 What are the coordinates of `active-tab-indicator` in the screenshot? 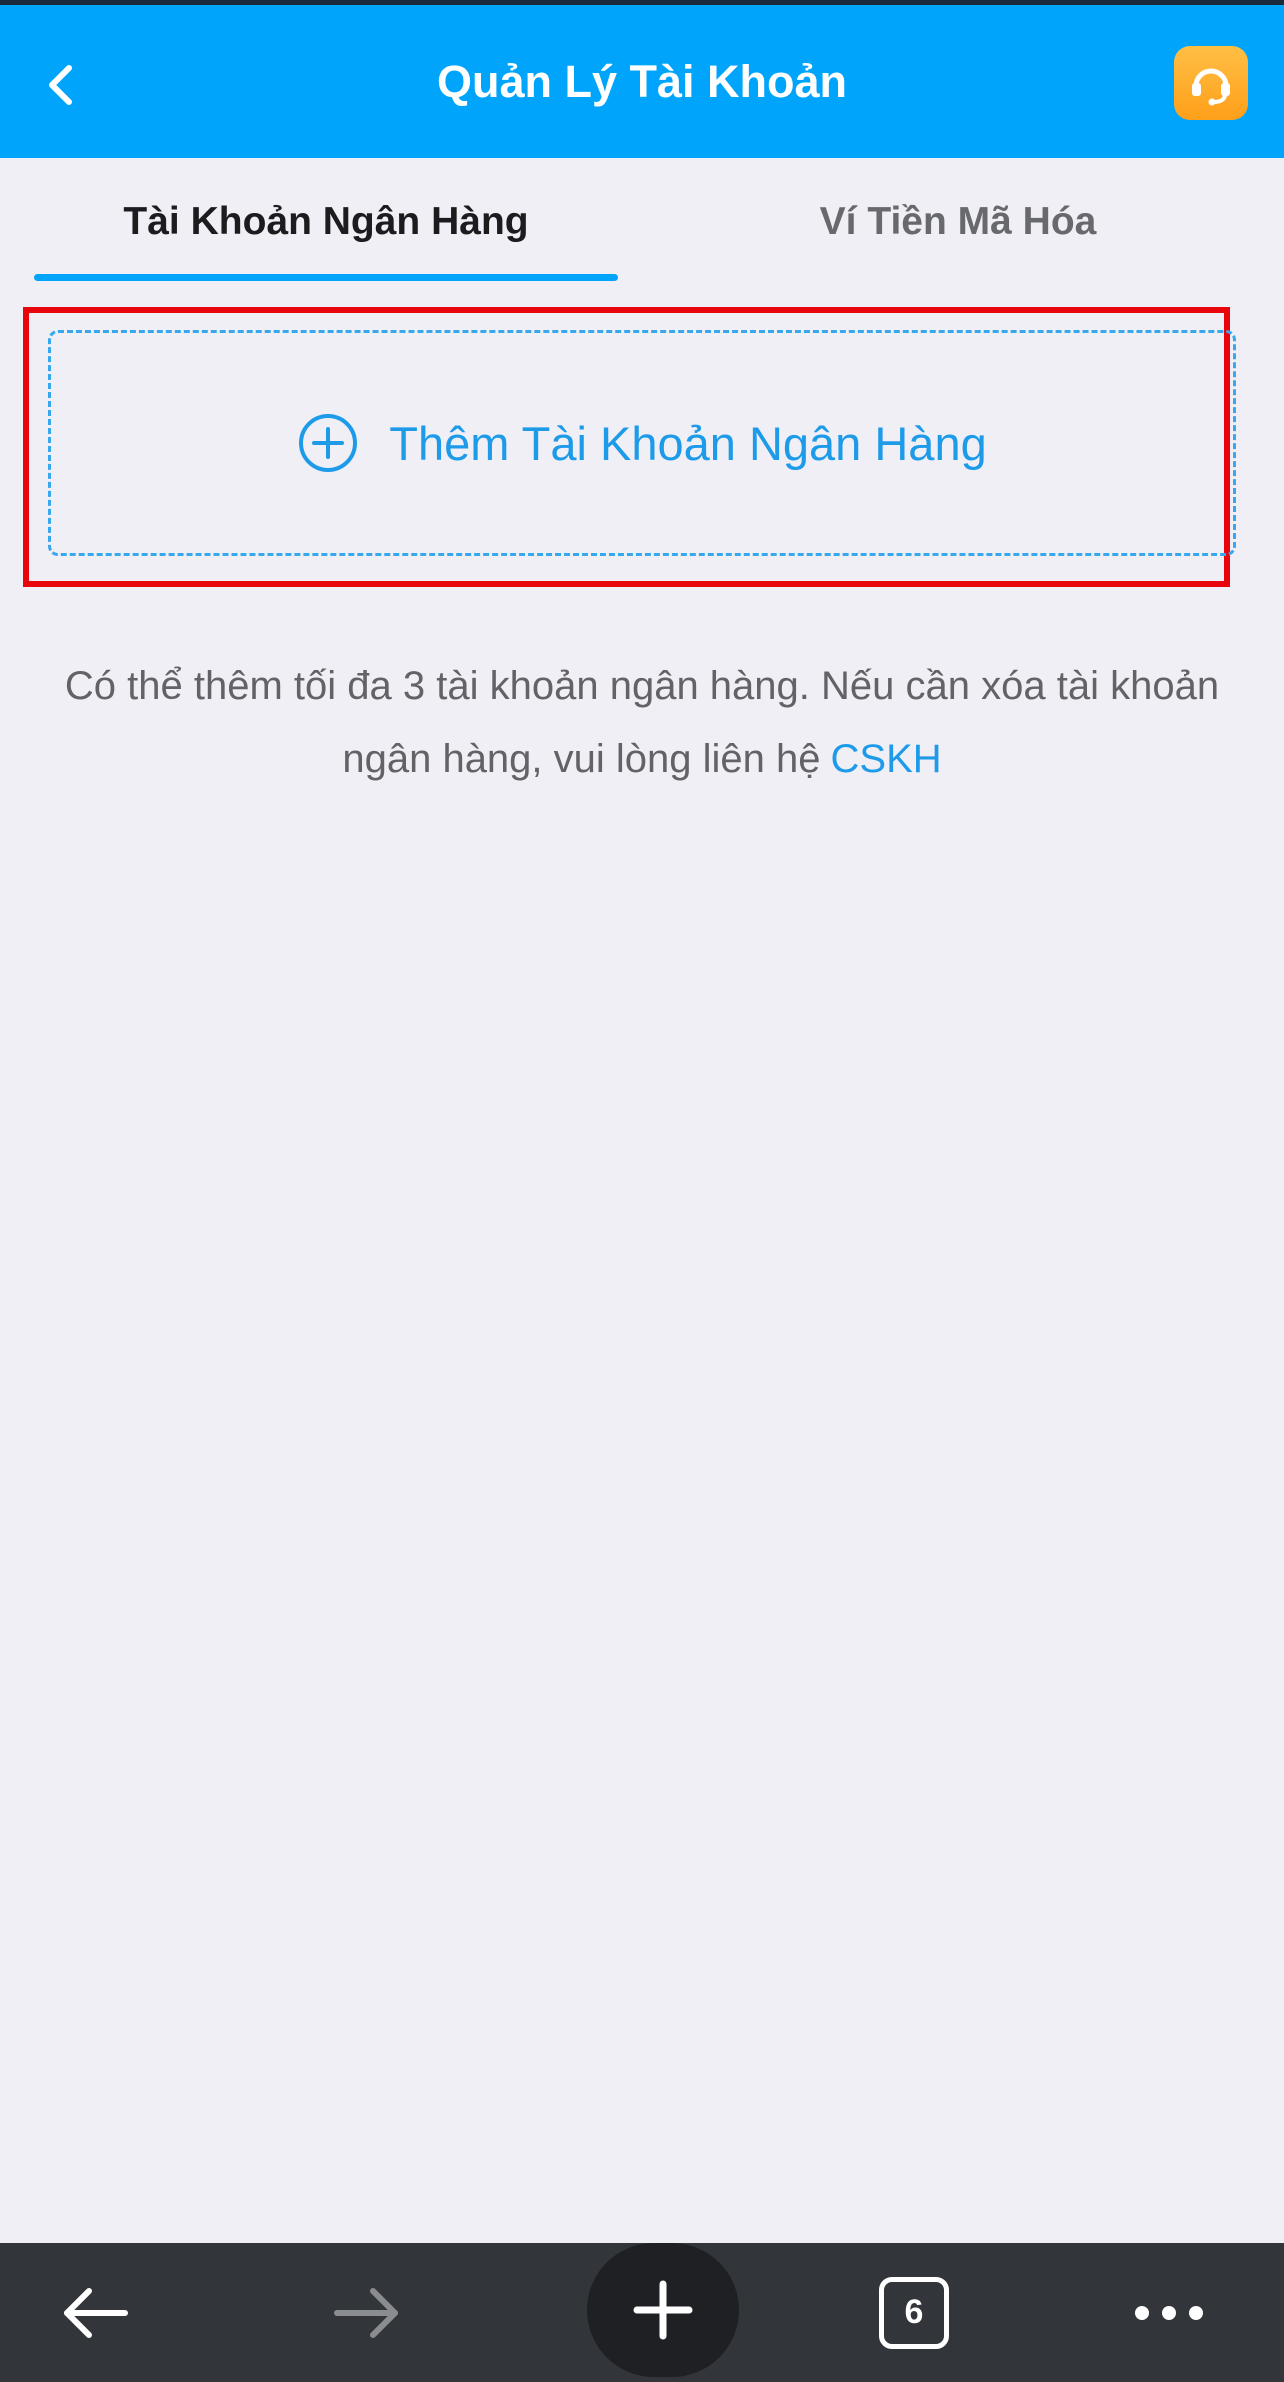 It's located at (326, 277).